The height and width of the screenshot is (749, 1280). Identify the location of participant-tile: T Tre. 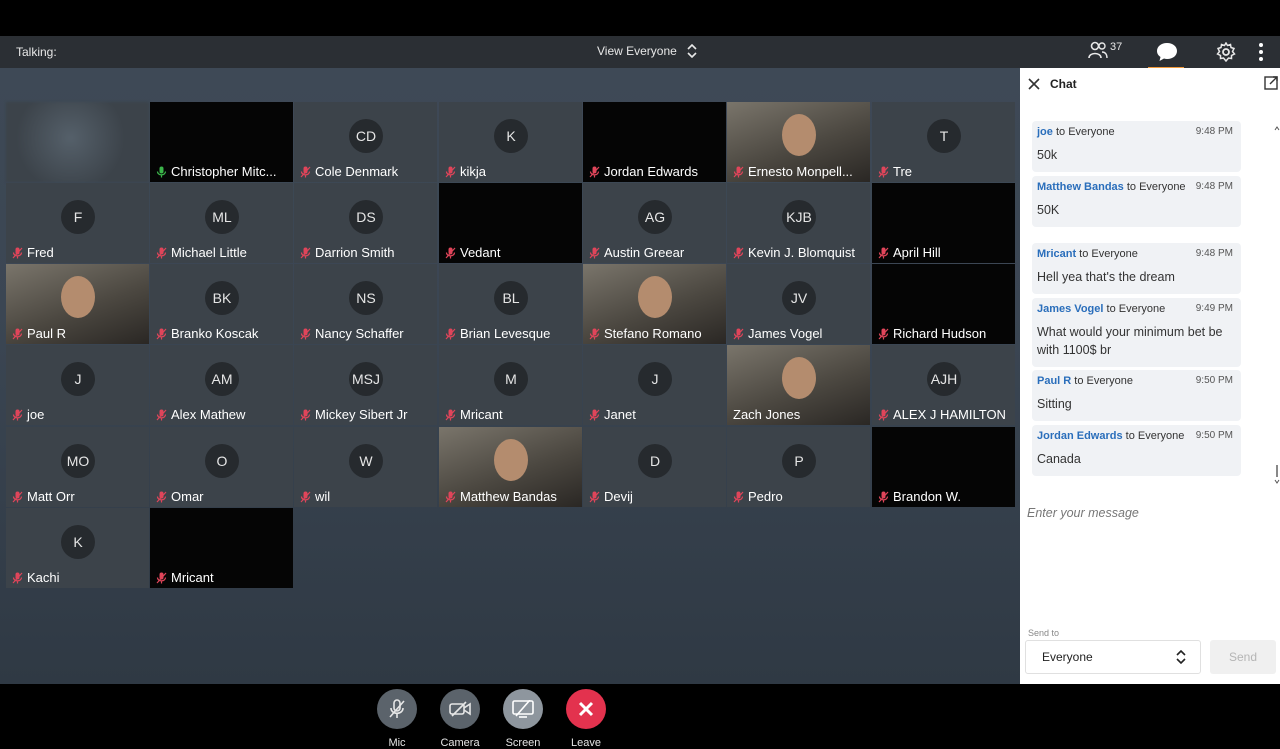
(943, 142).